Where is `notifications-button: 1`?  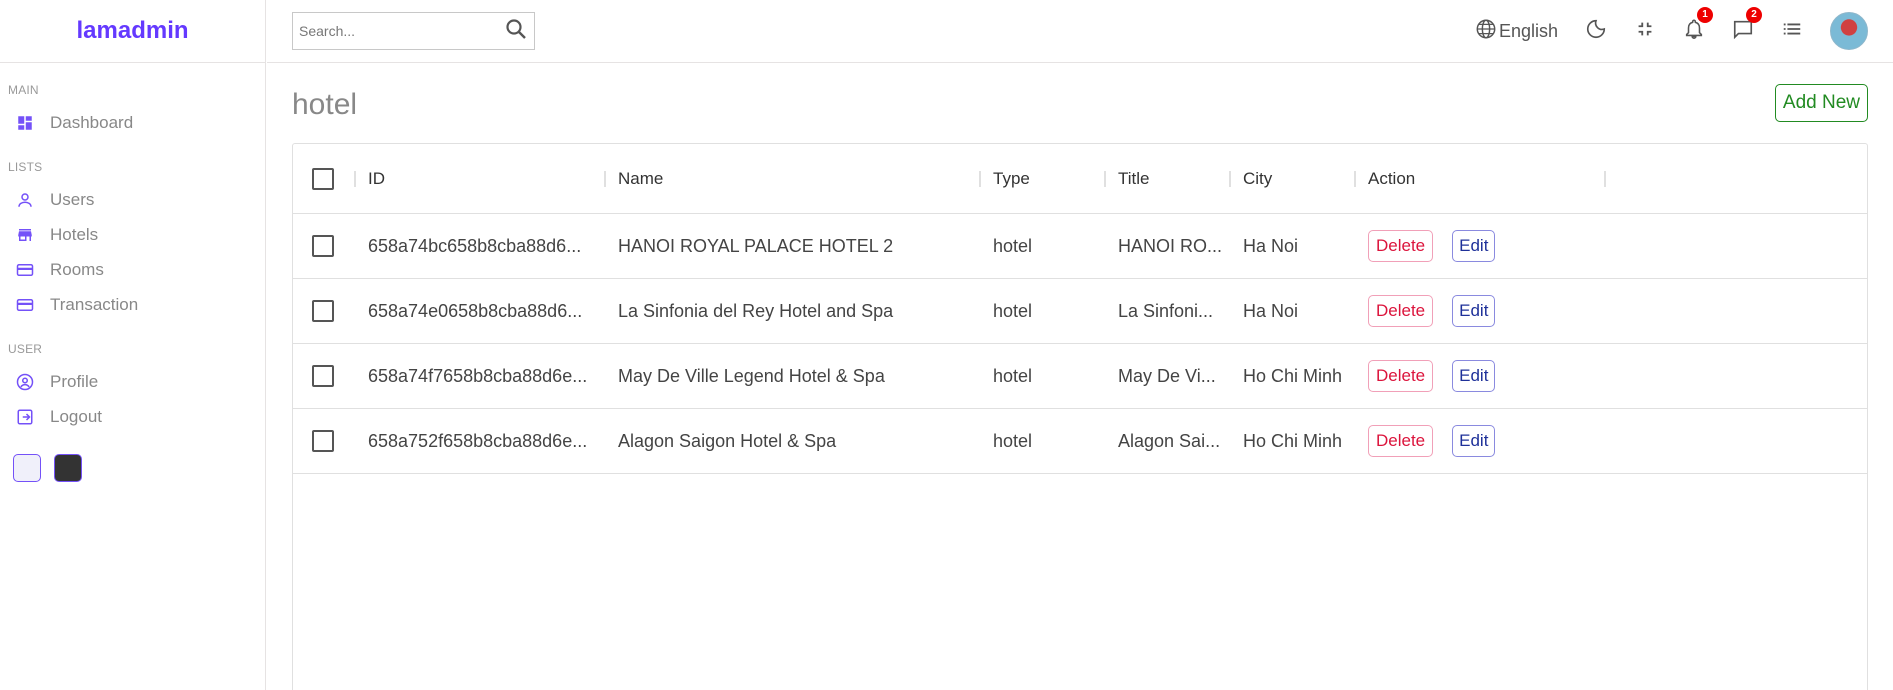 notifications-button: 1 is located at coordinates (1698, 25).